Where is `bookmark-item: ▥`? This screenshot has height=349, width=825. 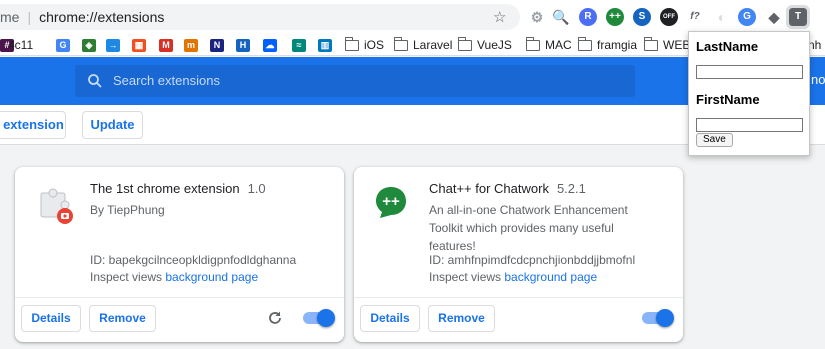 bookmark-item: ▥ is located at coordinates (325, 45).